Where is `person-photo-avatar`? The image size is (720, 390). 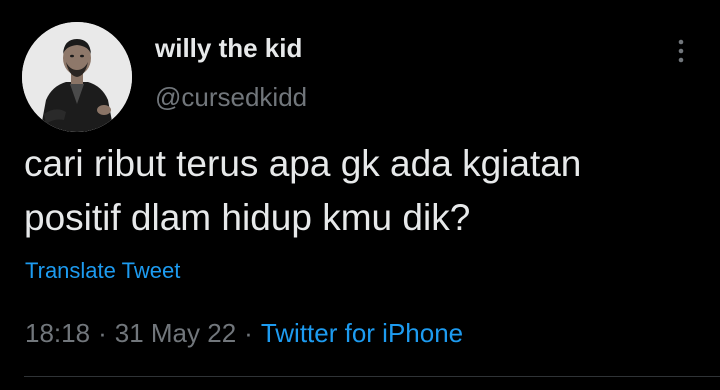
person-photo-avatar is located at coordinates (77, 77).